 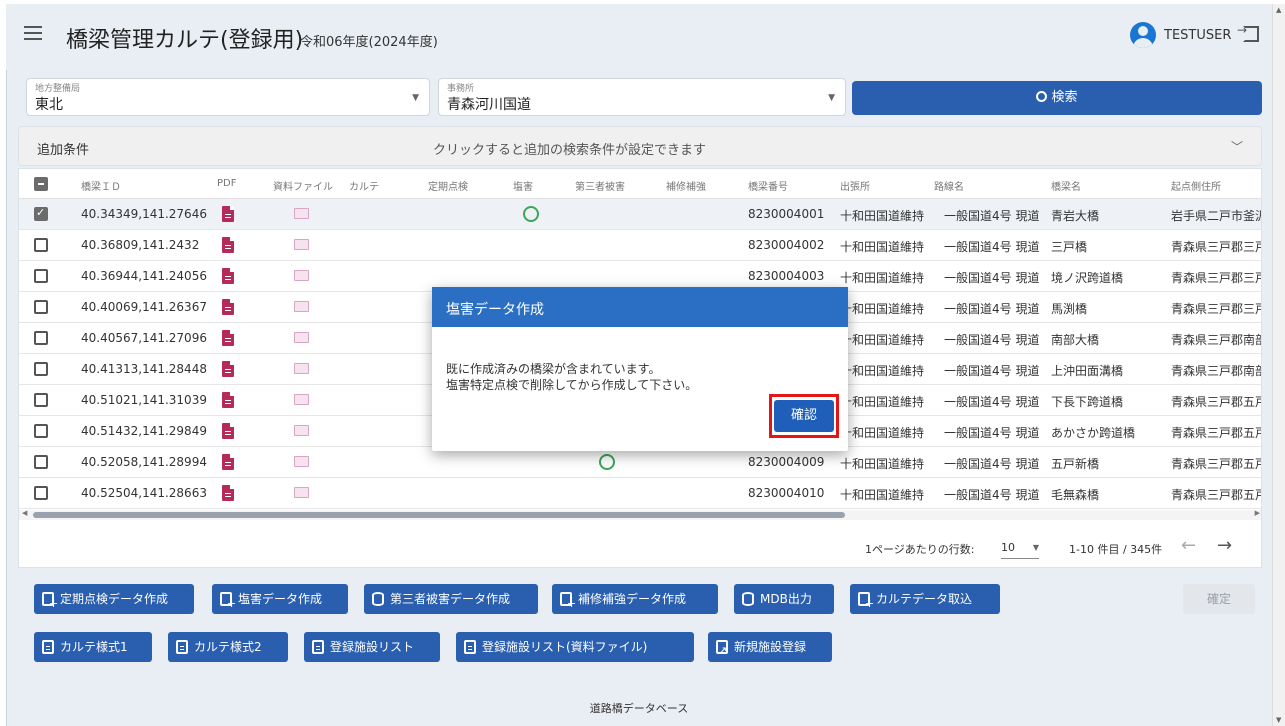 What do you see at coordinates (553, 369) in the screenshot?
I see `dialog-message-line1: 既に作成済みの橋梁が含まれています。` at bounding box center [553, 369].